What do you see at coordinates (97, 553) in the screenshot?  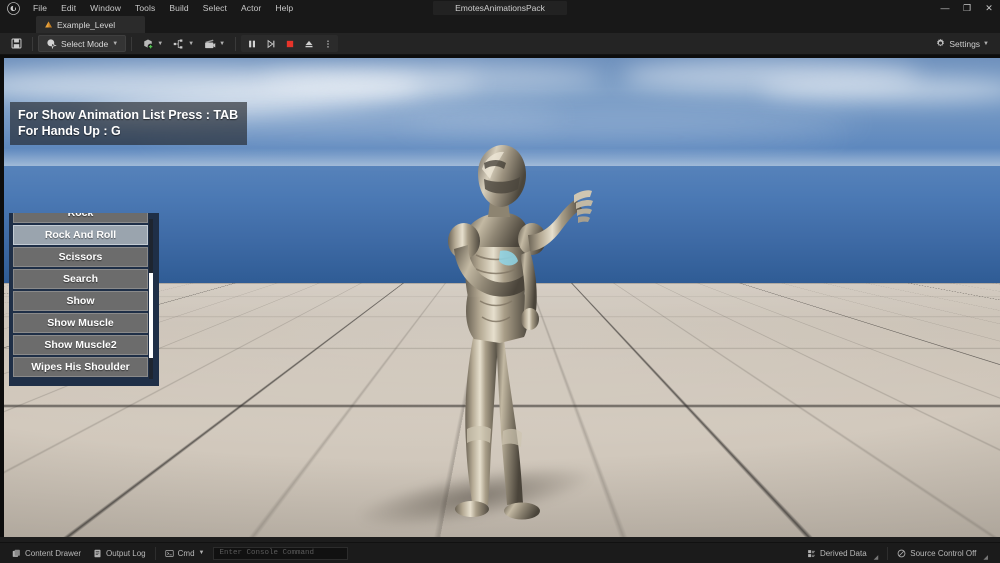 I see `output-log-icon` at bounding box center [97, 553].